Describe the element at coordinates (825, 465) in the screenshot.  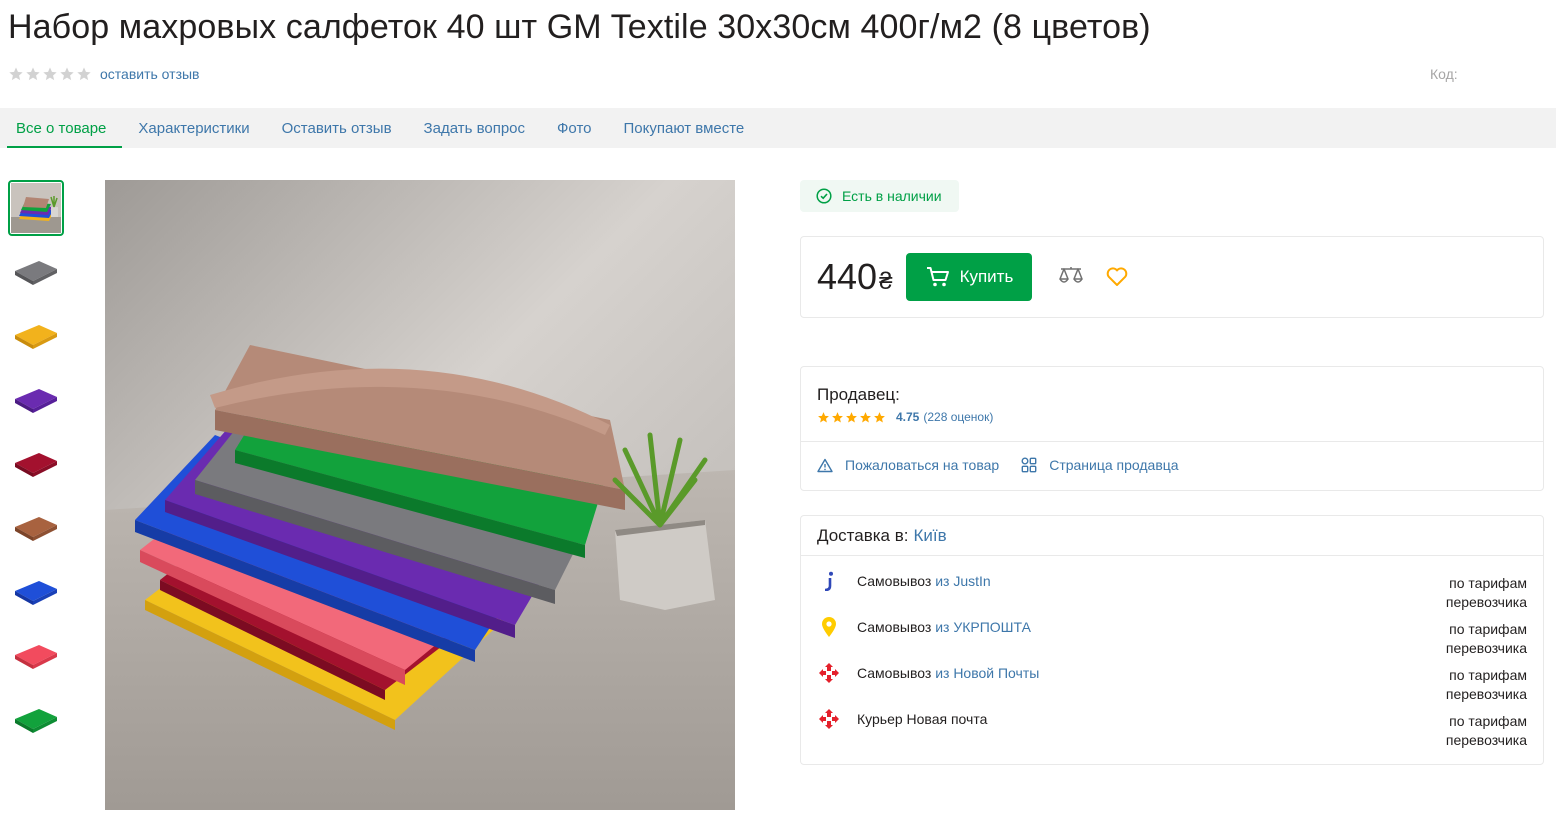
I see `warning-icon` at that location.